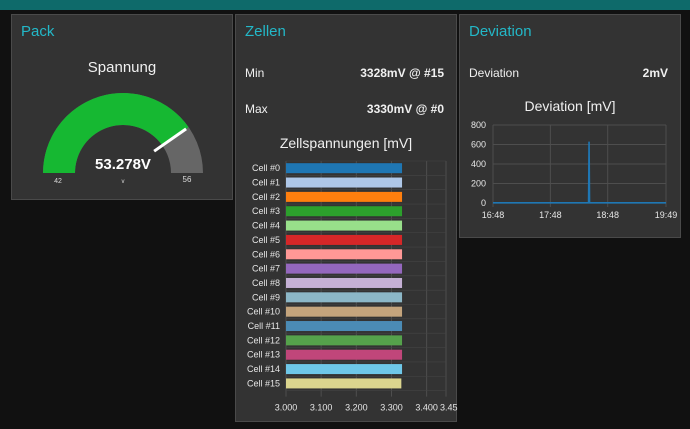 The height and width of the screenshot is (429, 690). What do you see at coordinates (570, 106) in the screenshot?
I see `deviation-chart-title: Deviation [mV]` at bounding box center [570, 106].